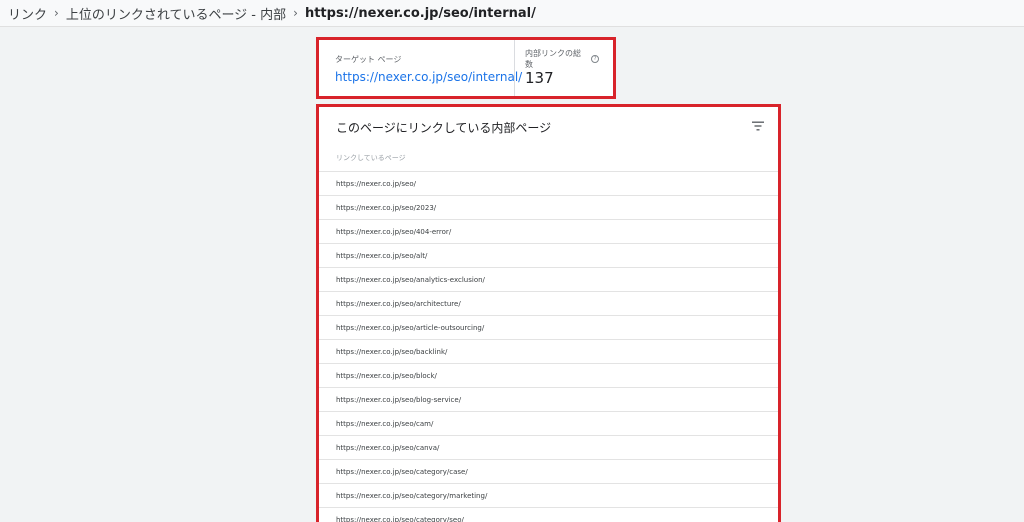 Image resolution: width=1024 pixels, height=522 pixels. Describe the element at coordinates (548, 255) in the screenshot. I see `table-row: https://nexer.co.jp/seo/alt/` at that location.